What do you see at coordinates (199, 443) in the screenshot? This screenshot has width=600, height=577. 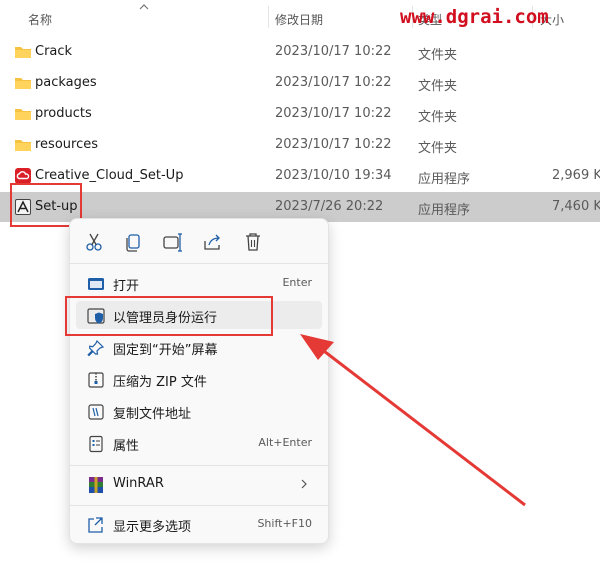 I see `menu-item-properties: 属性 Alt+Enter` at bounding box center [199, 443].